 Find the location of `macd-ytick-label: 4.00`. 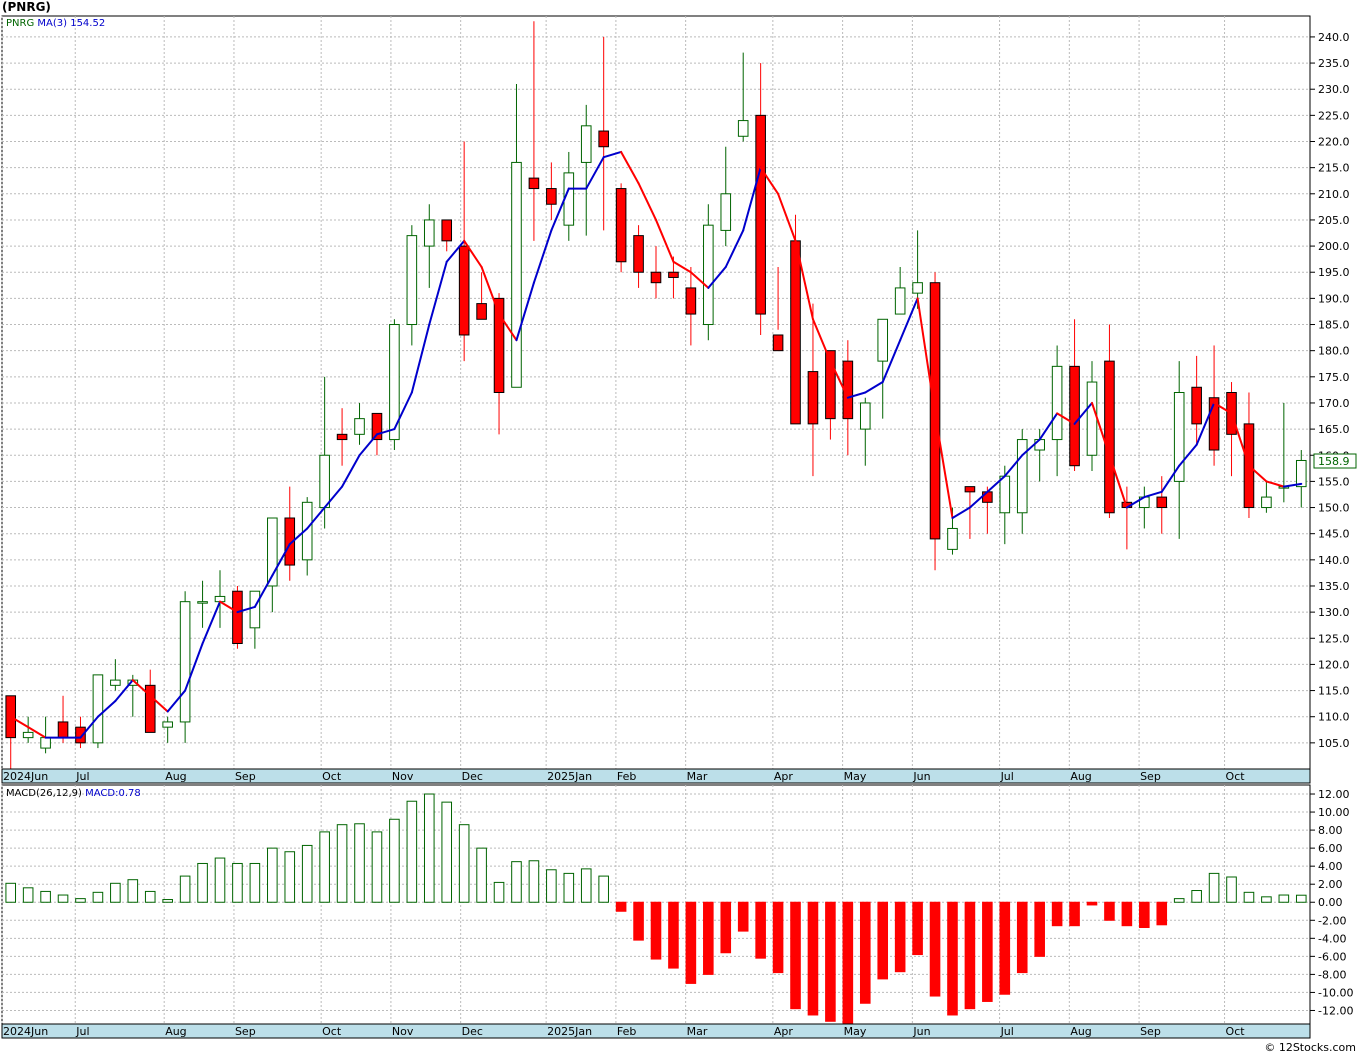

macd-ytick-label: 4.00 is located at coordinates (1330, 866).